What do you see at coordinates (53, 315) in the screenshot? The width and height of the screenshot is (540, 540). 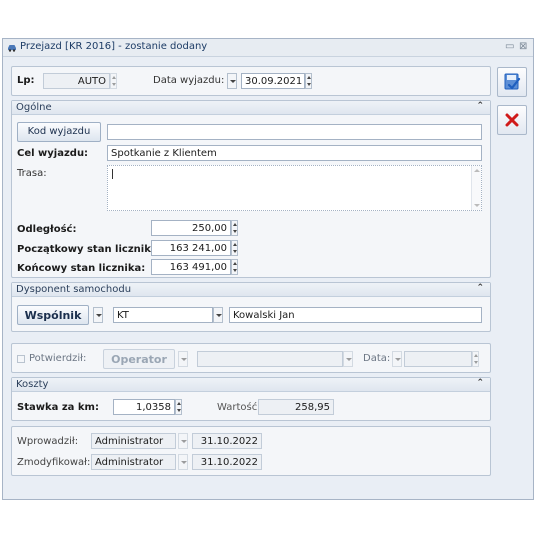 I see `dysponent-type-button: Wspólnik` at bounding box center [53, 315].